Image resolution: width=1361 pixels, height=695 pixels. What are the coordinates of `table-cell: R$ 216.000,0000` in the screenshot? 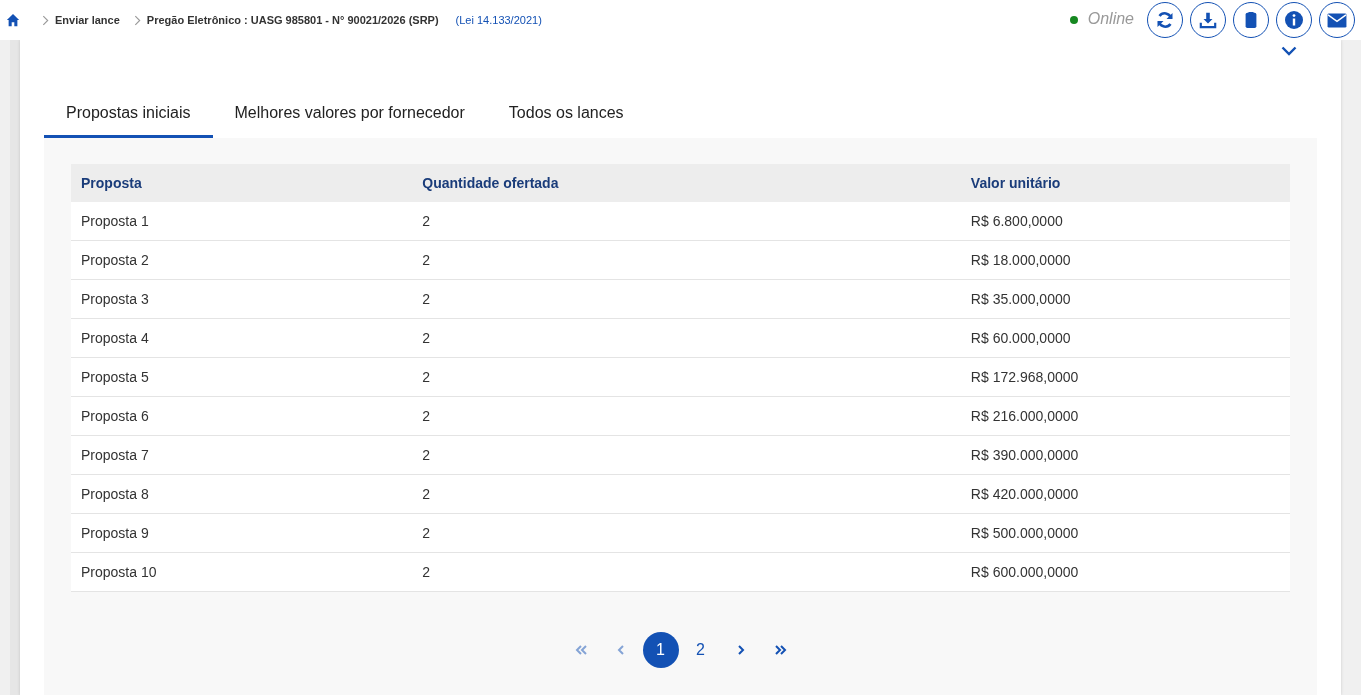 It's located at (1125, 416).